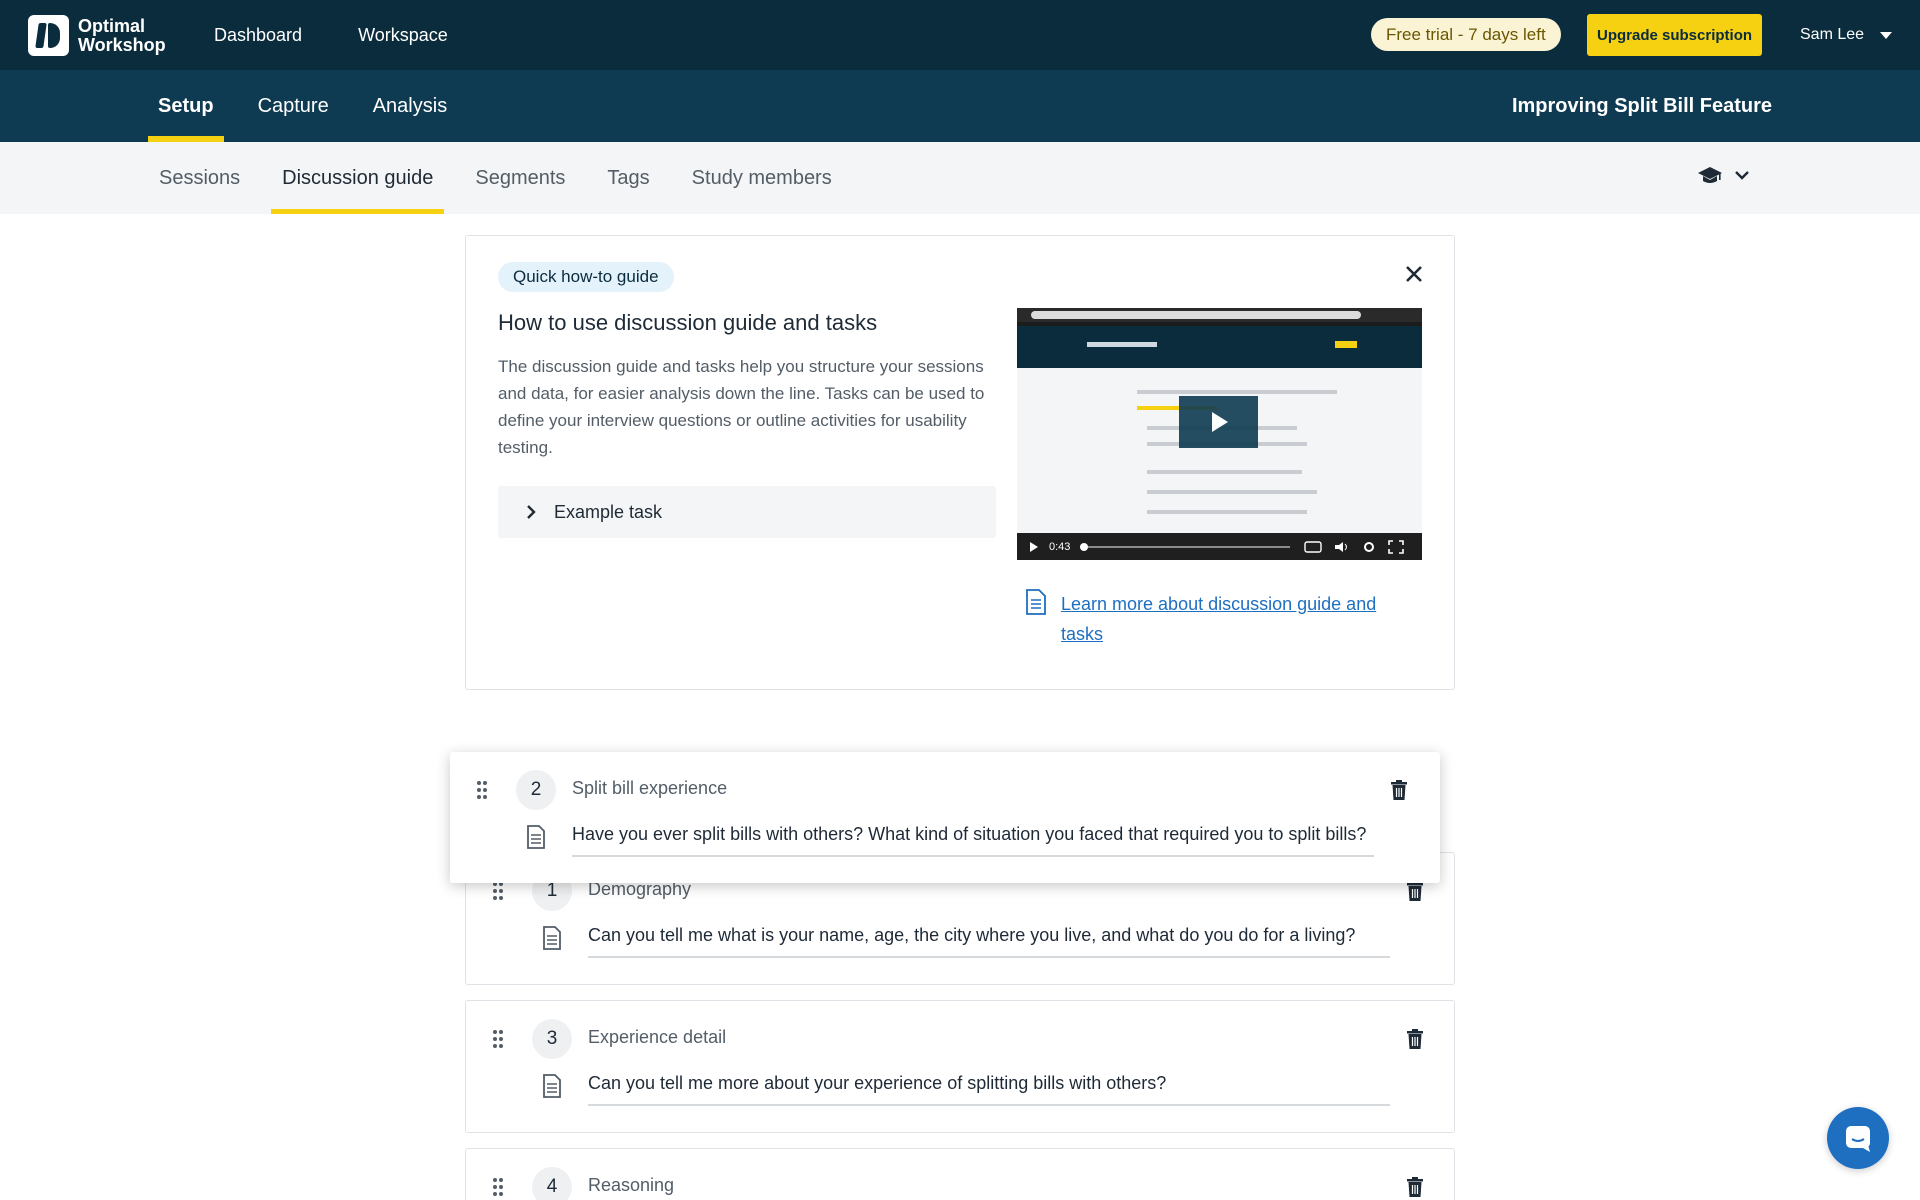 The height and width of the screenshot is (1200, 1920). What do you see at coordinates (536, 790) in the screenshot?
I see `task-number: 2` at bounding box center [536, 790].